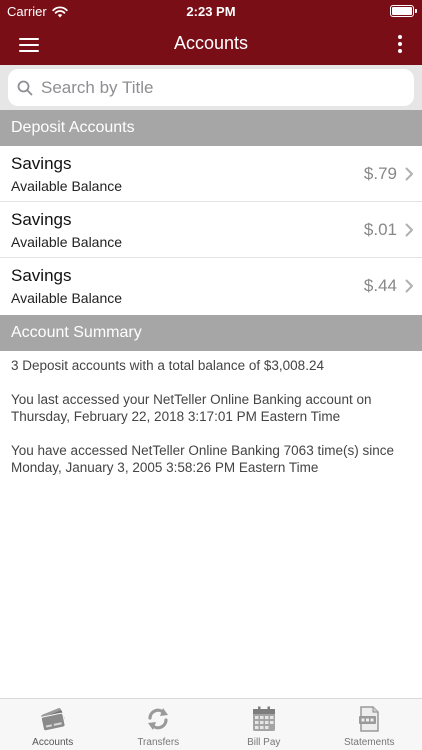  I want to click on hamburger-menu-icon, so click(29, 44).